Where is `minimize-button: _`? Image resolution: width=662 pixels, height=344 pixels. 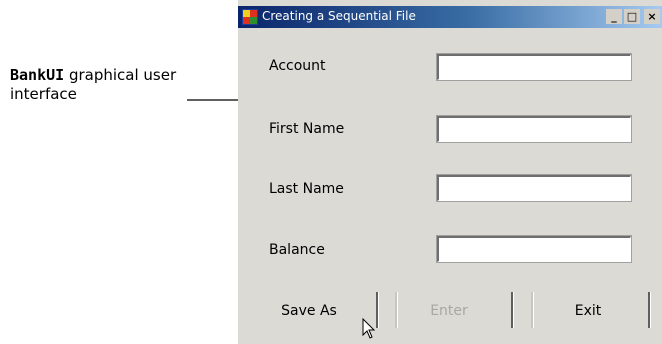
minimize-button: _ is located at coordinates (614, 16).